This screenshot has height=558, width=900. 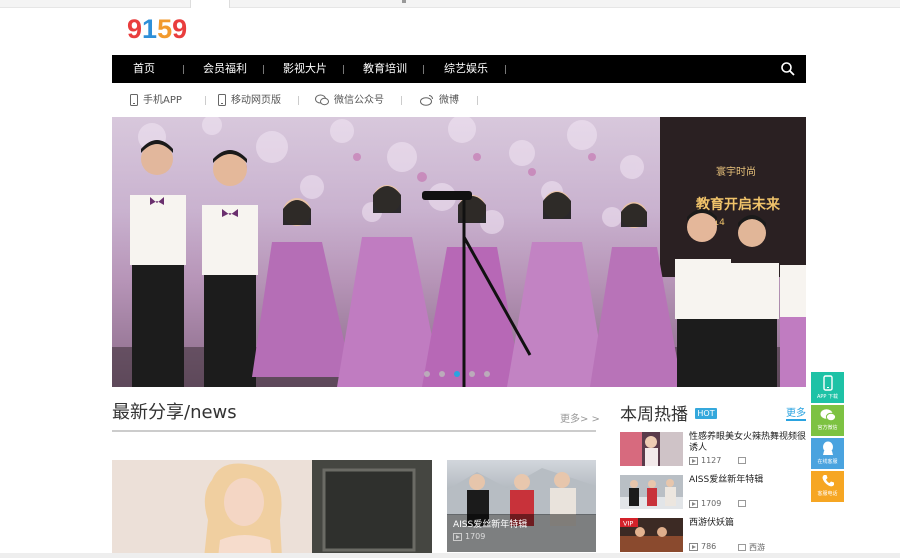 I want to click on card-large-thumbnail, so click(x=272, y=509).